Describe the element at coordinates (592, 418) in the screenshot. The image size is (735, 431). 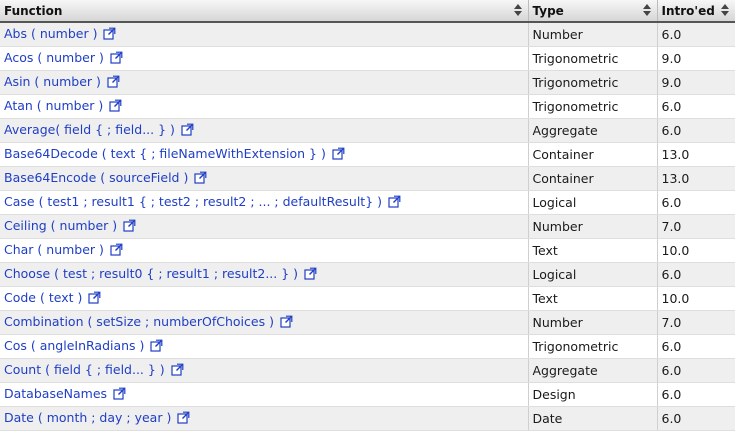
I see `type-cell: Date` at that location.